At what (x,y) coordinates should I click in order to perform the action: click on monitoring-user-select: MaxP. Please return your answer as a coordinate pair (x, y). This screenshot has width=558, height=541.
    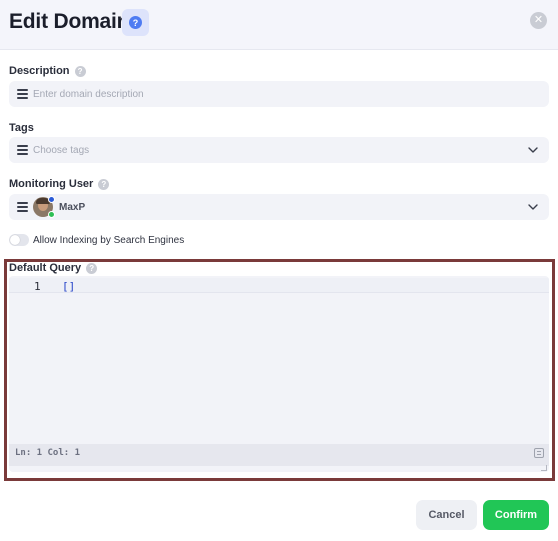
    Looking at the image, I should click on (279, 207).